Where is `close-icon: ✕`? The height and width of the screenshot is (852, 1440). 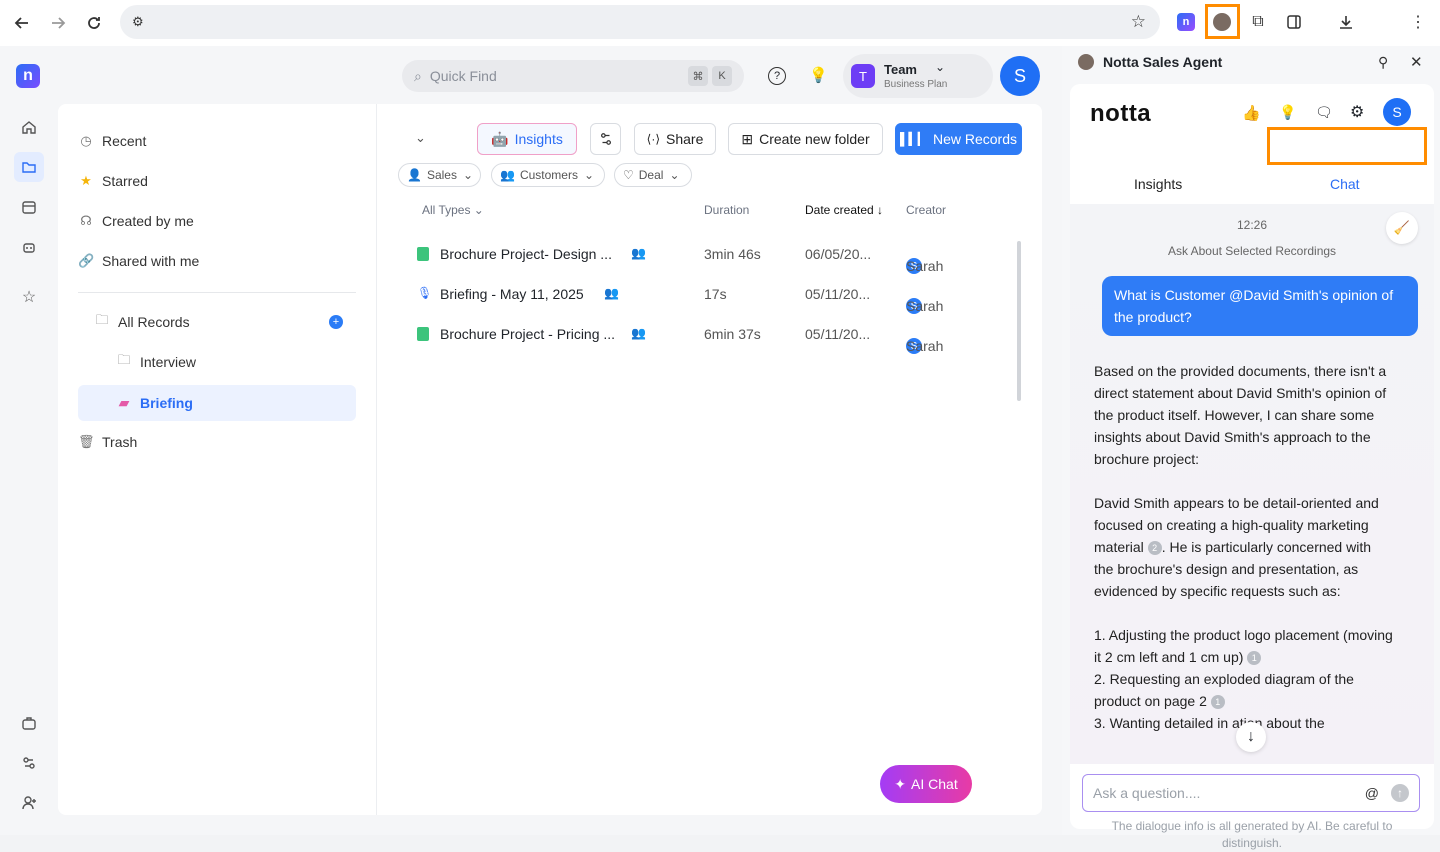 close-icon: ✕ is located at coordinates (1416, 62).